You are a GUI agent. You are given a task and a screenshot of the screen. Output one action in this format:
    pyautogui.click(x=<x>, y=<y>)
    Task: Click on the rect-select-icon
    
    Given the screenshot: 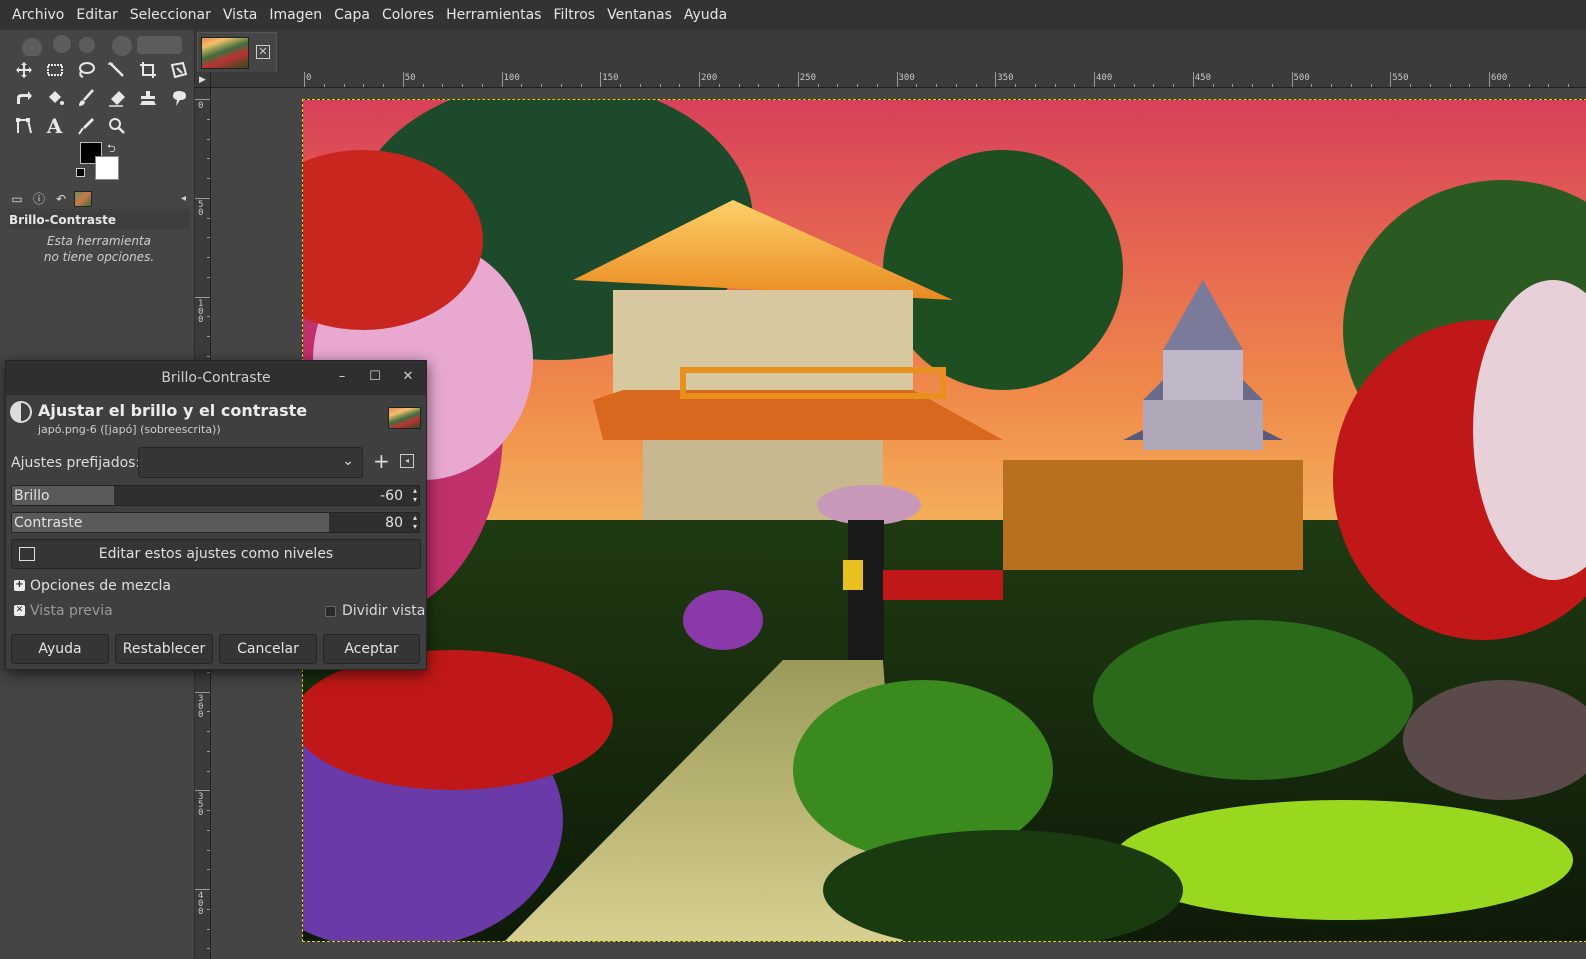 What is the action you would take?
    pyautogui.click(x=54, y=70)
    